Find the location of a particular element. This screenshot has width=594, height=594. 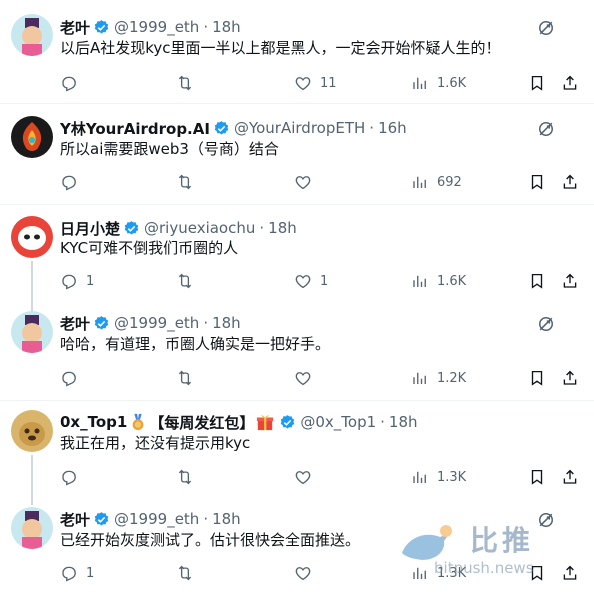

like-button: 1 is located at coordinates (311, 281).